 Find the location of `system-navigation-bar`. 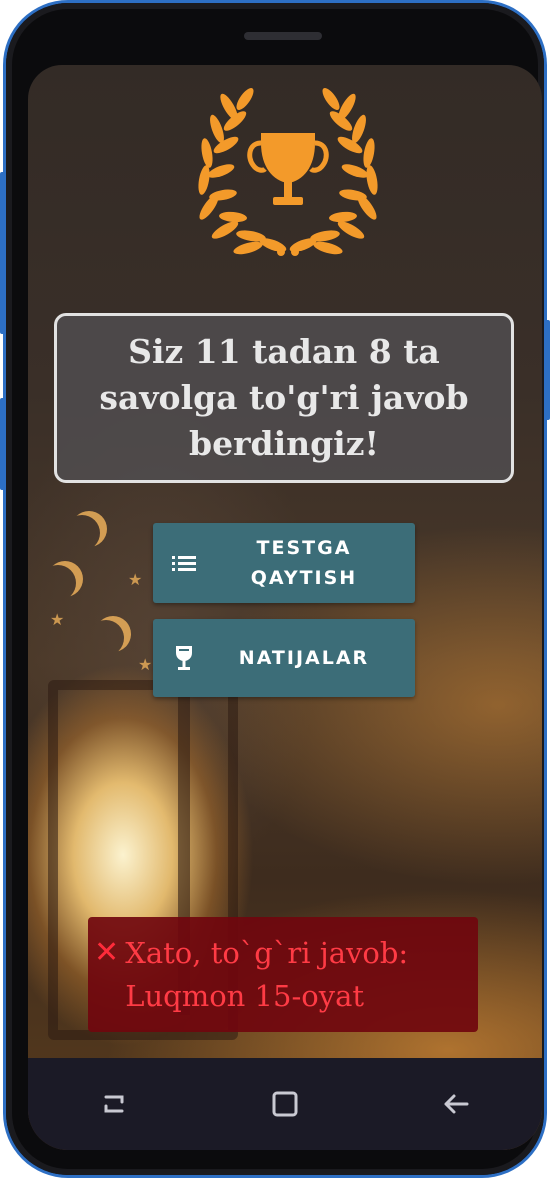

system-navigation-bar is located at coordinates (285, 1104).